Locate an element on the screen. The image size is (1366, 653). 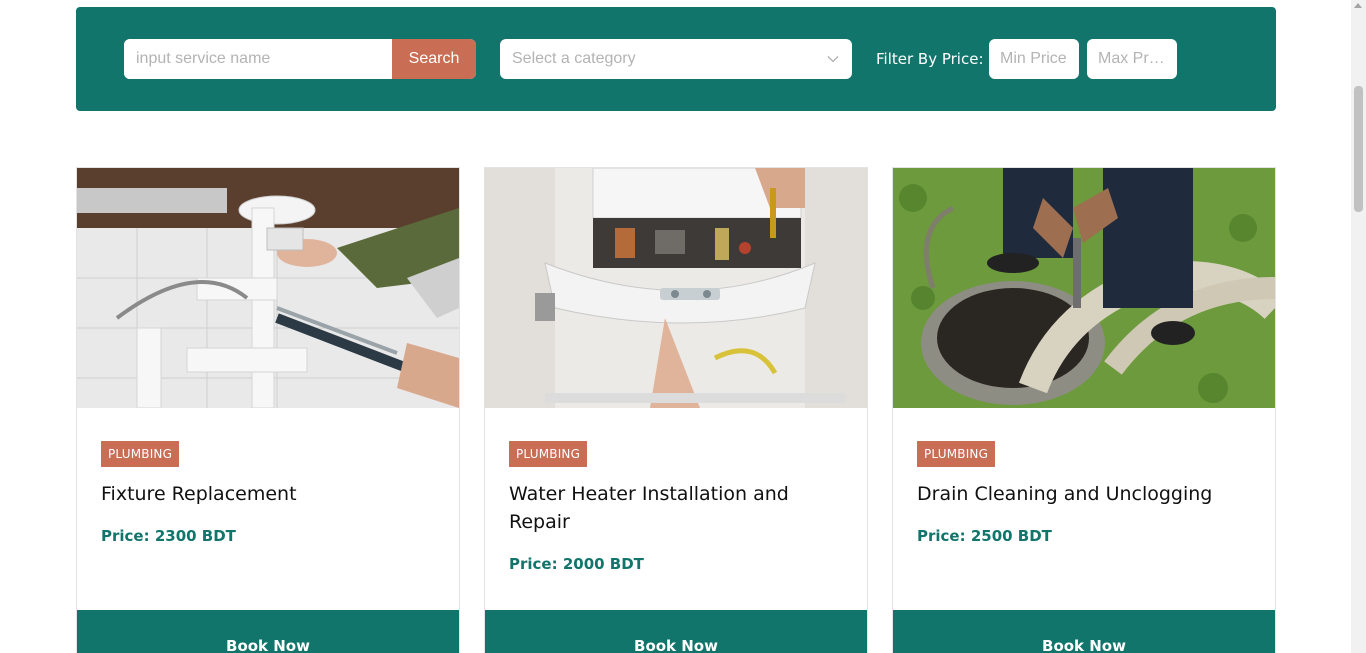
search-group: Search is located at coordinates (300, 59).